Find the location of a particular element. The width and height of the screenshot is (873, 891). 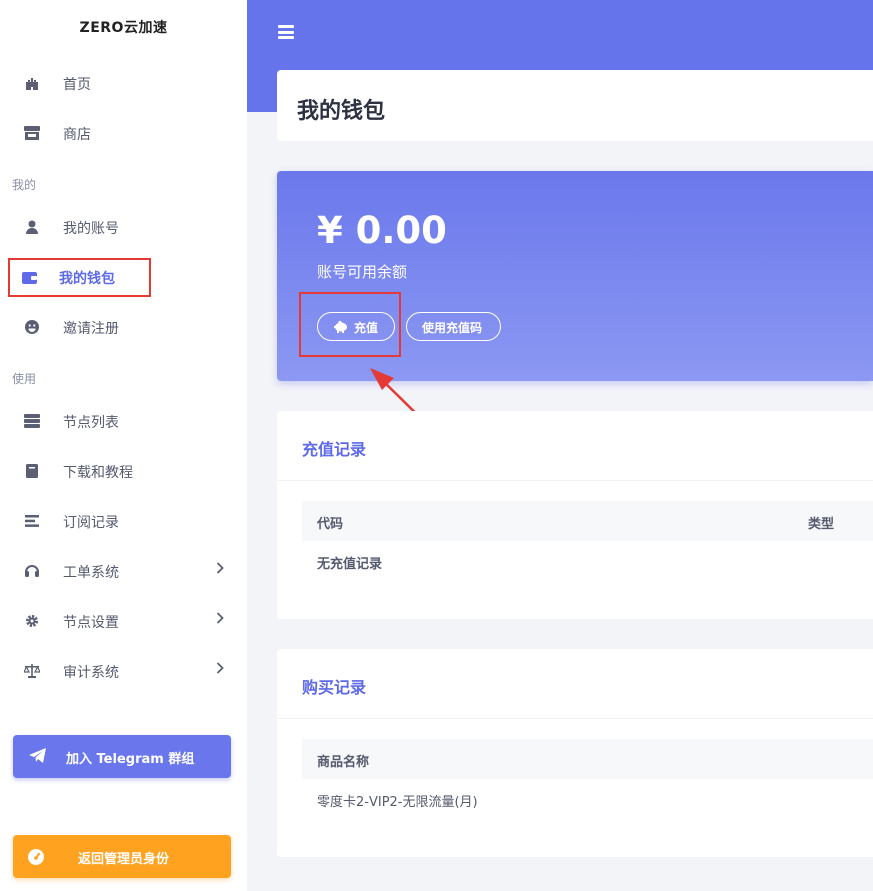

gear-icon is located at coordinates (32, 621).